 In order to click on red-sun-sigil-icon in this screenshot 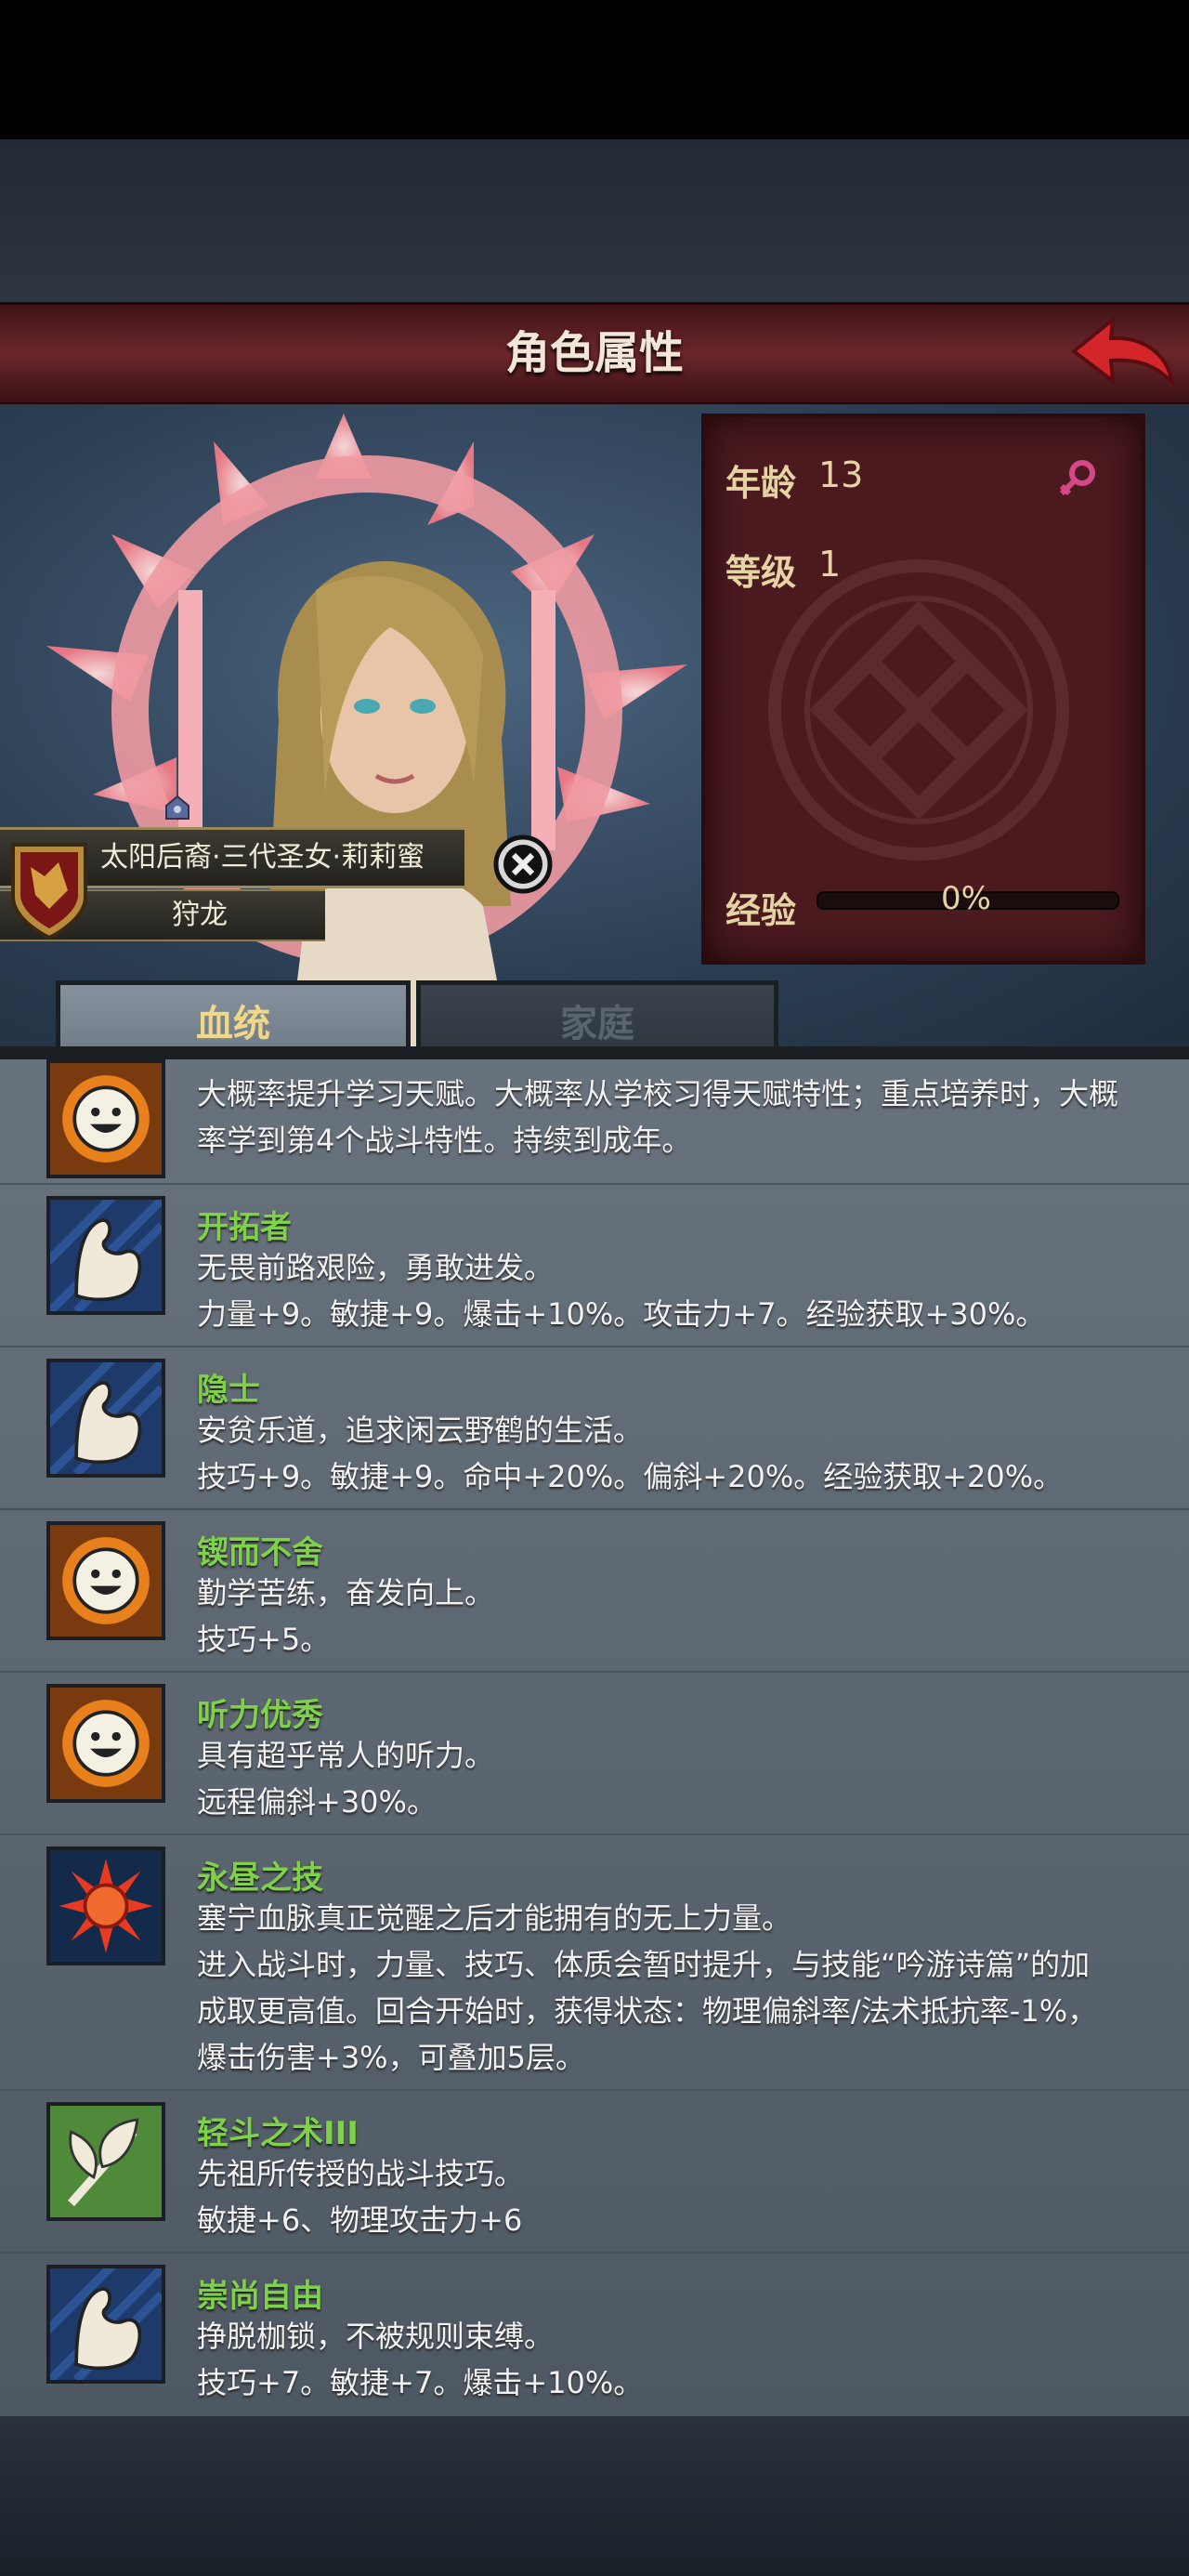, I will do `click(105, 1906)`.